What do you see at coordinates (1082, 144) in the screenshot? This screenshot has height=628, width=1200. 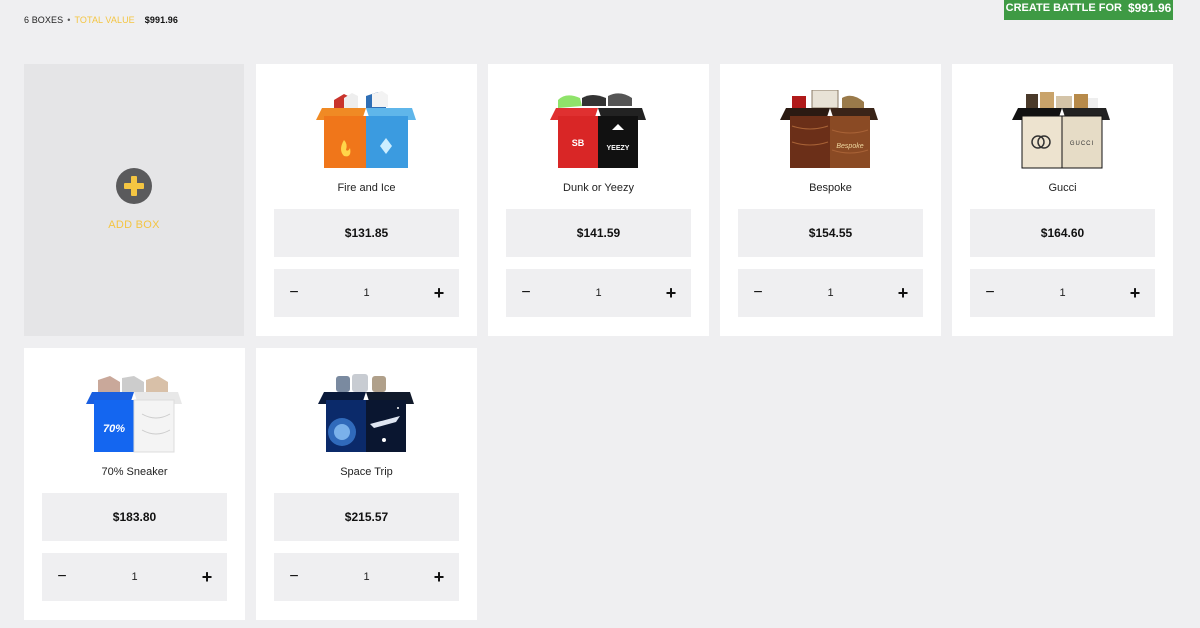 I see `box-front-label: GUCCI` at bounding box center [1082, 144].